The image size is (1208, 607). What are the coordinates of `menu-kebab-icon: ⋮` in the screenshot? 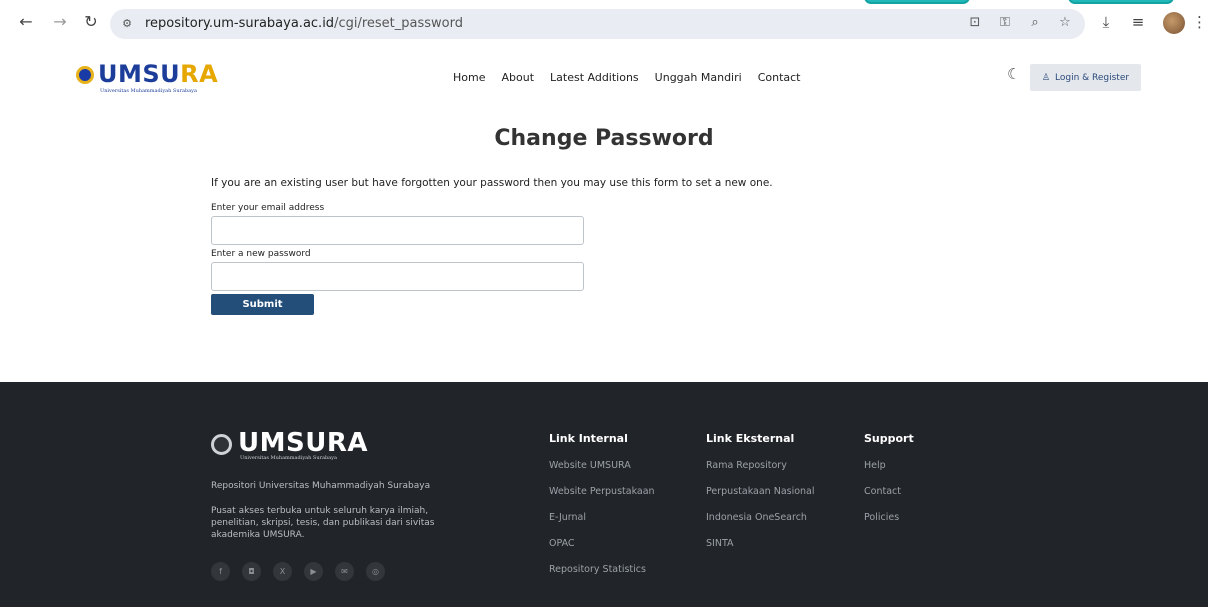 It's located at (1199, 22).